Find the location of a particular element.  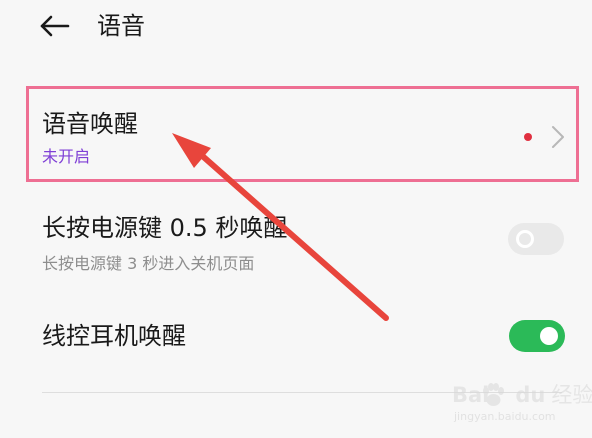

back-button is located at coordinates (56, 26).